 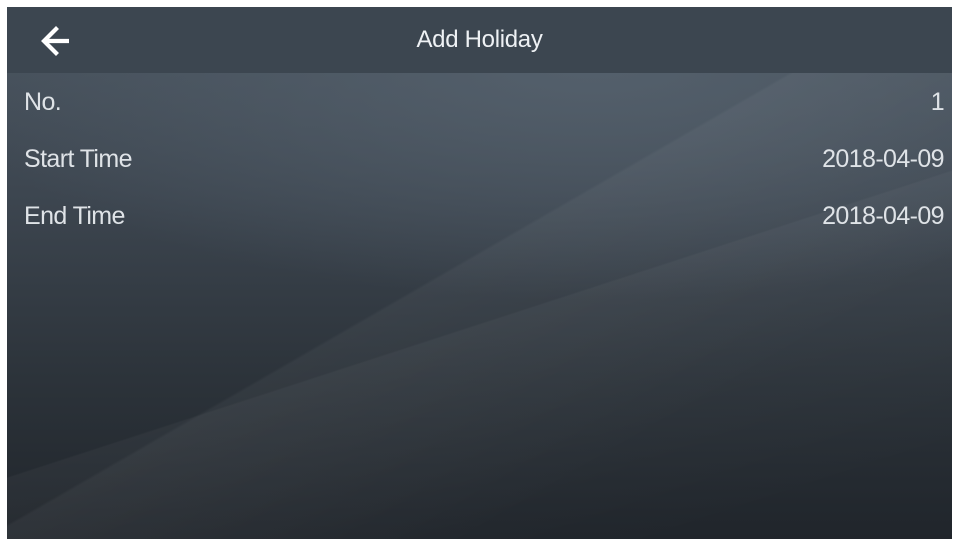 I want to click on number-label: No., so click(x=43, y=102).